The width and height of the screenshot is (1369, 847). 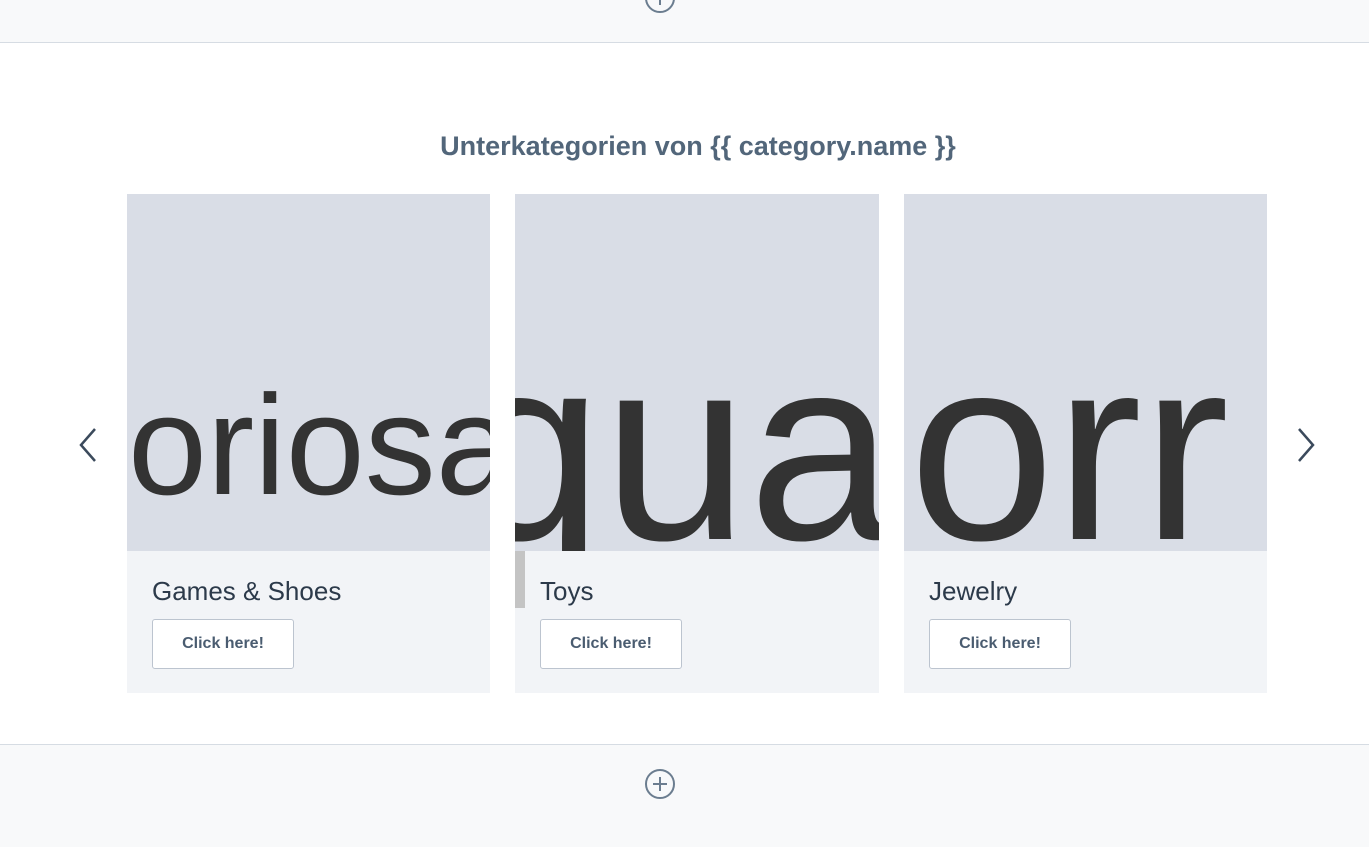 What do you see at coordinates (684, 21) in the screenshot?
I see `top-block-band` at bounding box center [684, 21].